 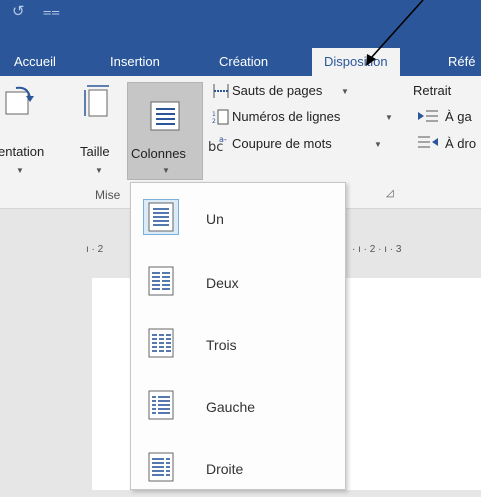 I want to click on three-columns-icon, so click(x=161, y=343).